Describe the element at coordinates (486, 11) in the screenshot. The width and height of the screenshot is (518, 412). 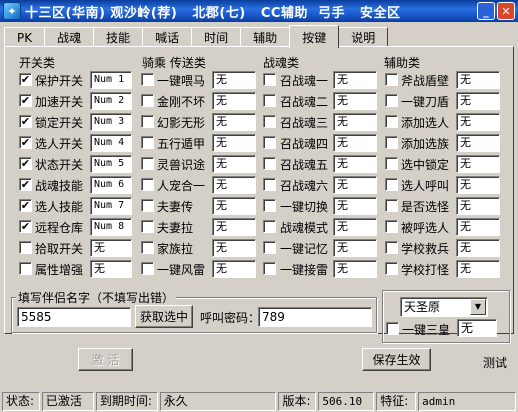
I see `minimize-button: _` at that location.